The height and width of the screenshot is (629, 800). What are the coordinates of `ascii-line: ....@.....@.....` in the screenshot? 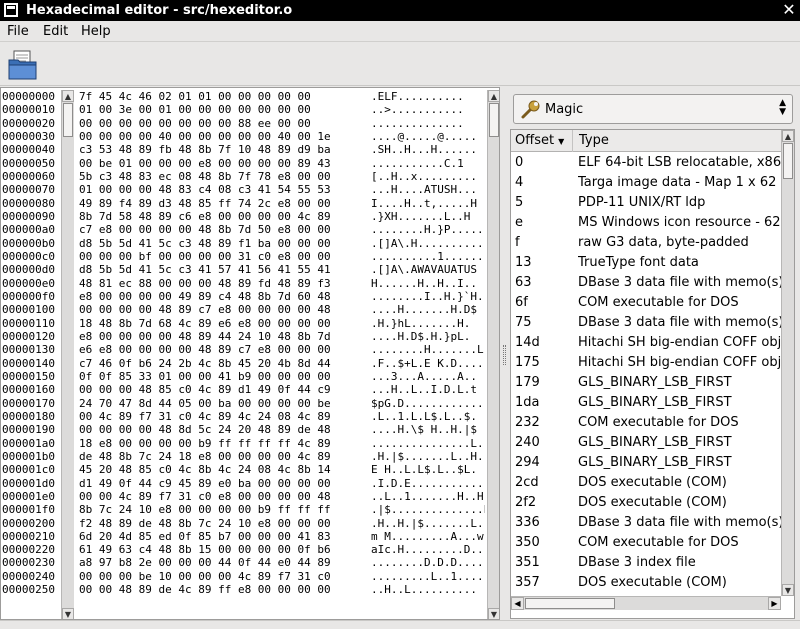 It's located at (428, 136).